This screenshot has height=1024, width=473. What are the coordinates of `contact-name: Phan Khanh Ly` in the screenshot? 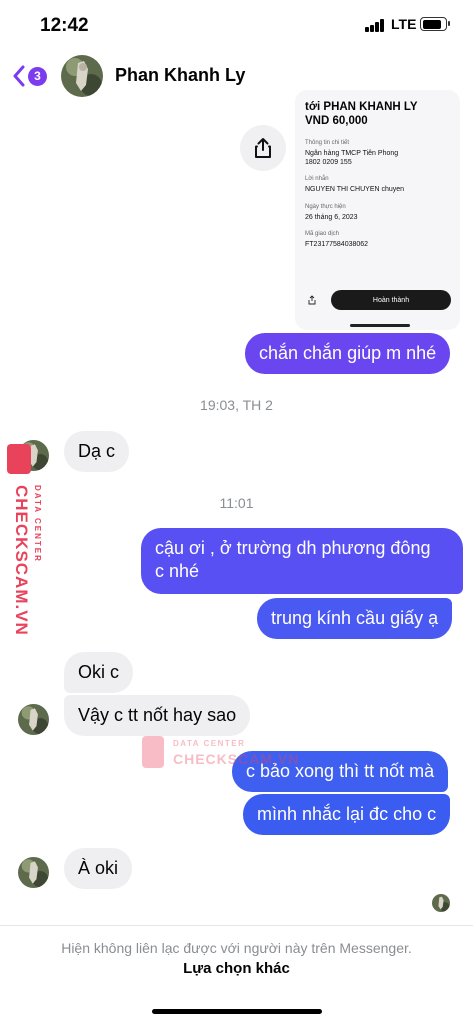 It's located at (180, 75).